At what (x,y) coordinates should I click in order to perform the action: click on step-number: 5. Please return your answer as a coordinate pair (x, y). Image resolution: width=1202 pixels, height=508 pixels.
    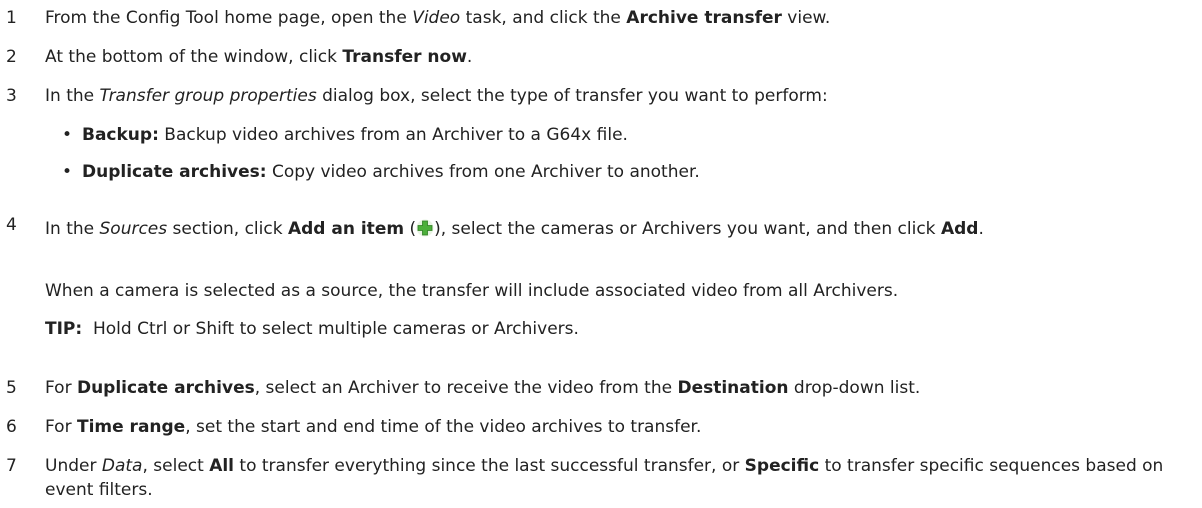
    Looking at the image, I should click on (11, 388).